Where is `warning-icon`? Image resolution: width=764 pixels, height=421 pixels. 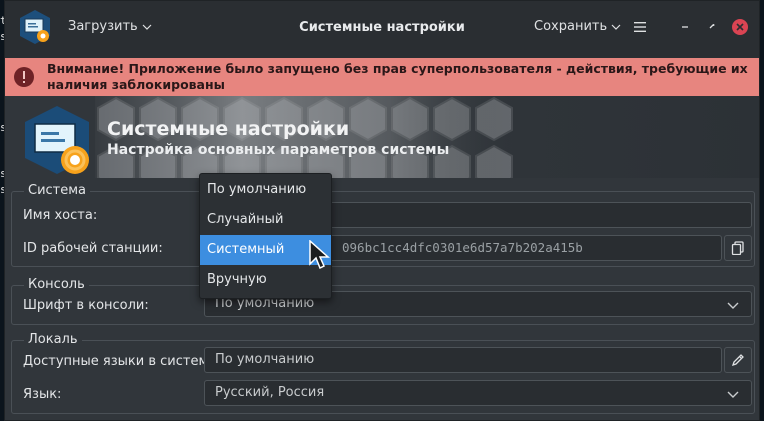
warning-icon is located at coordinates (24, 77).